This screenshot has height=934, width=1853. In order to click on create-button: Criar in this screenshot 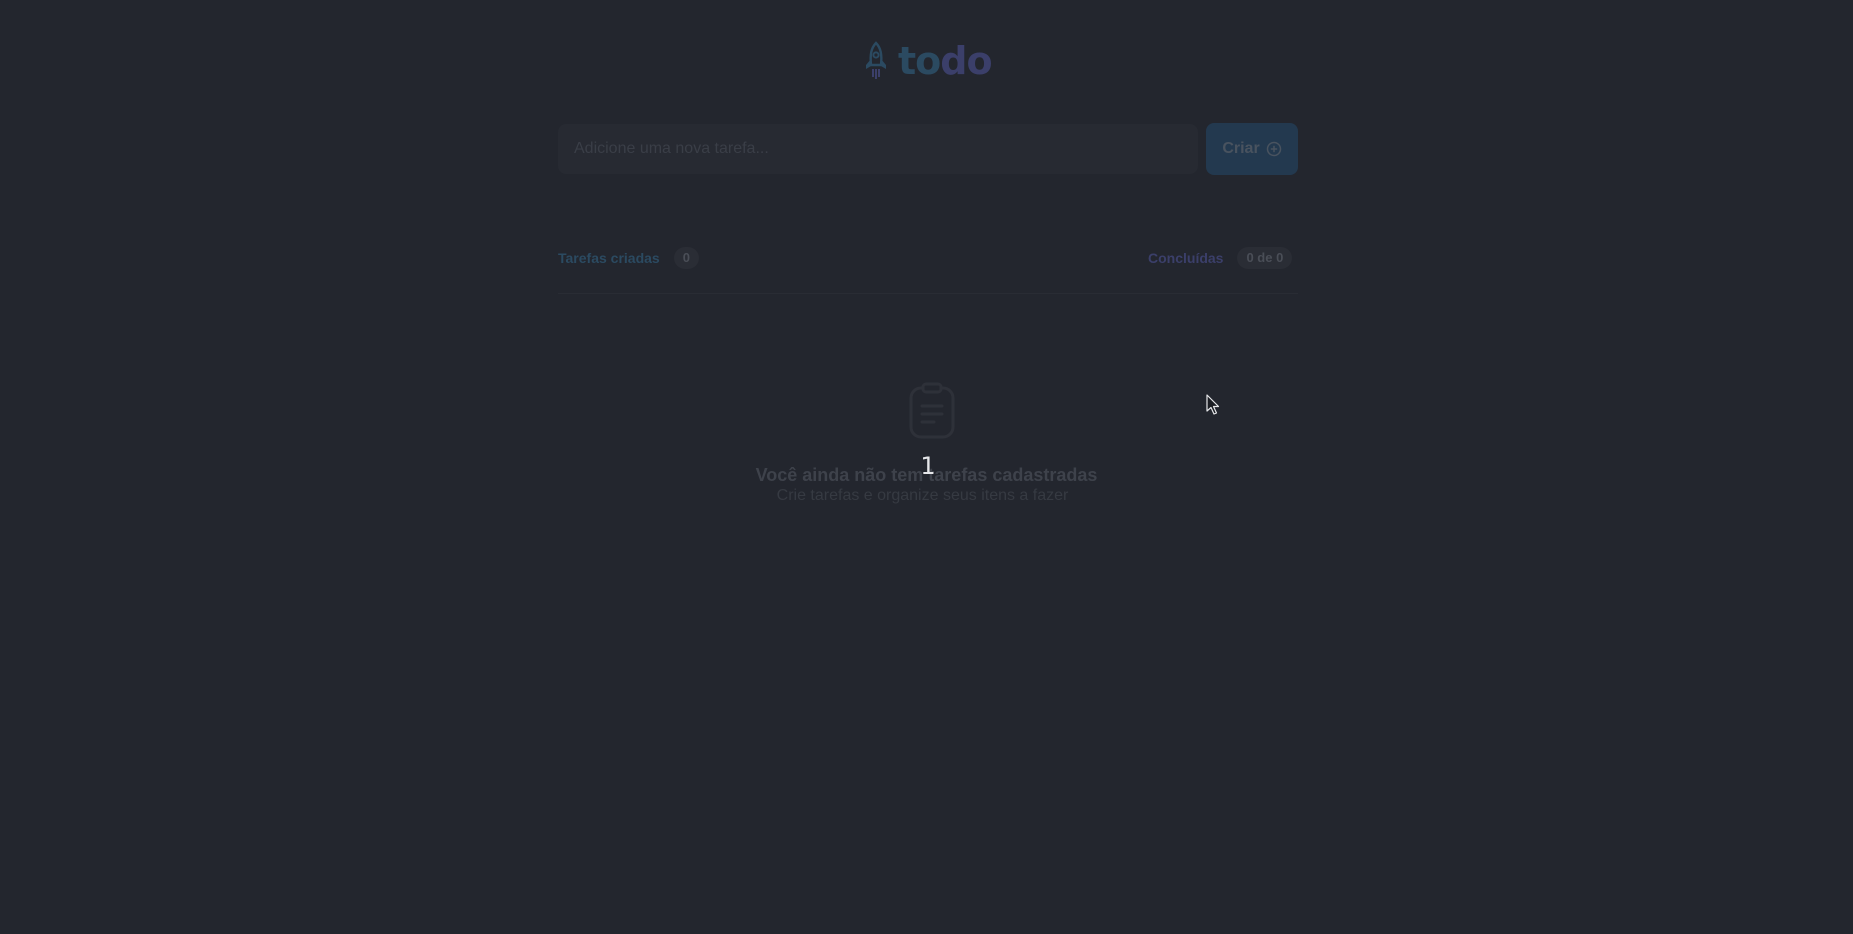, I will do `click(1252, 149)`.